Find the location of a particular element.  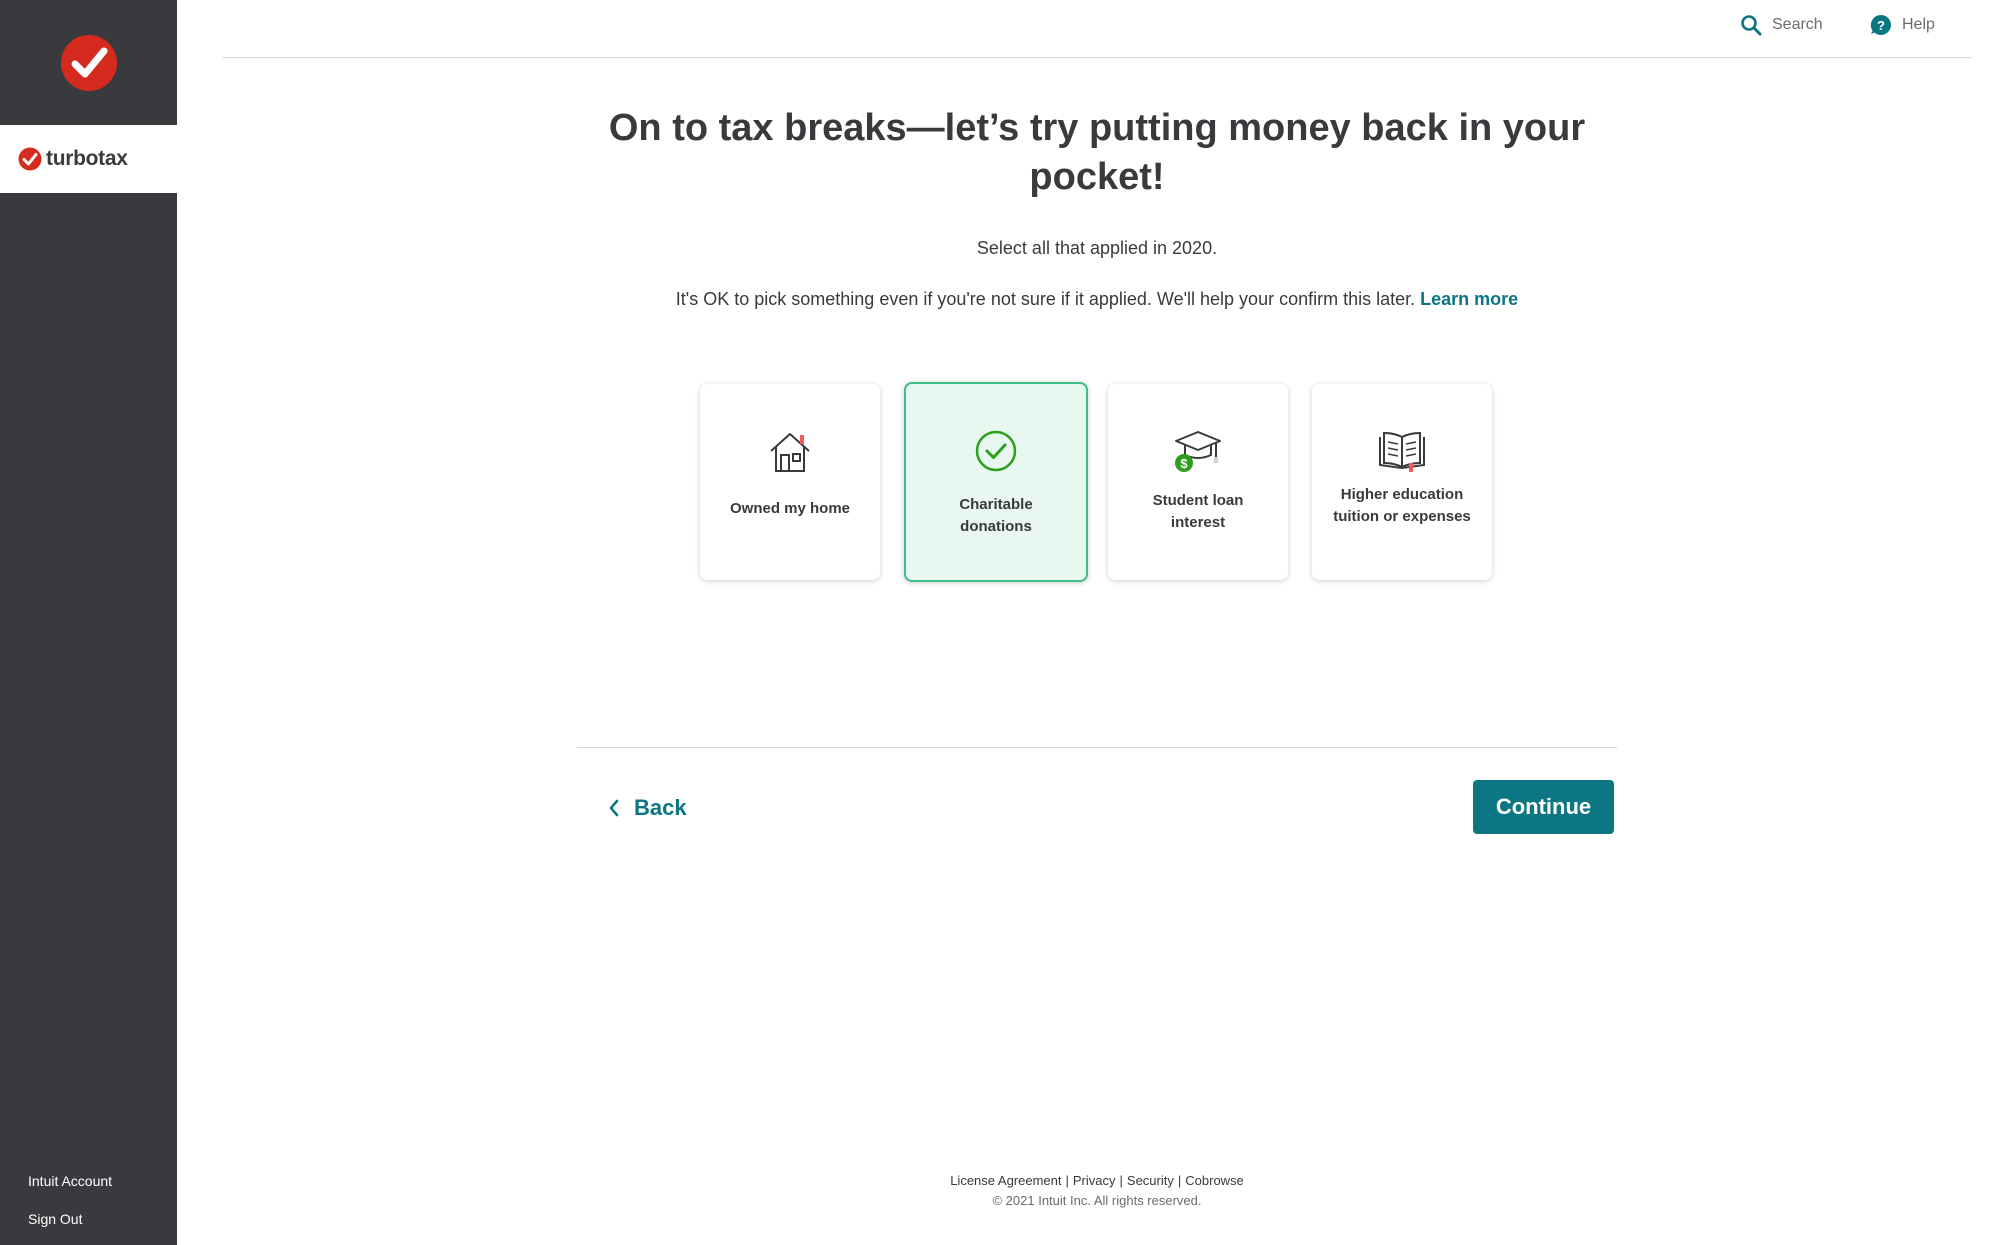

search-label: Search is located at coordinates (1797, 24).